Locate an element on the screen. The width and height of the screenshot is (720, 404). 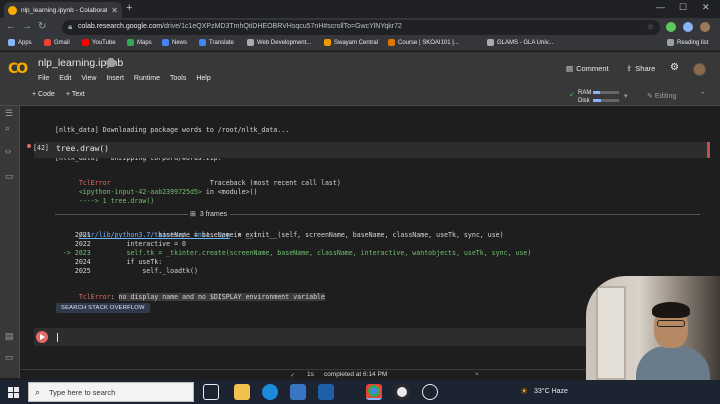
translate-icon is located at coordinates (202, 42).